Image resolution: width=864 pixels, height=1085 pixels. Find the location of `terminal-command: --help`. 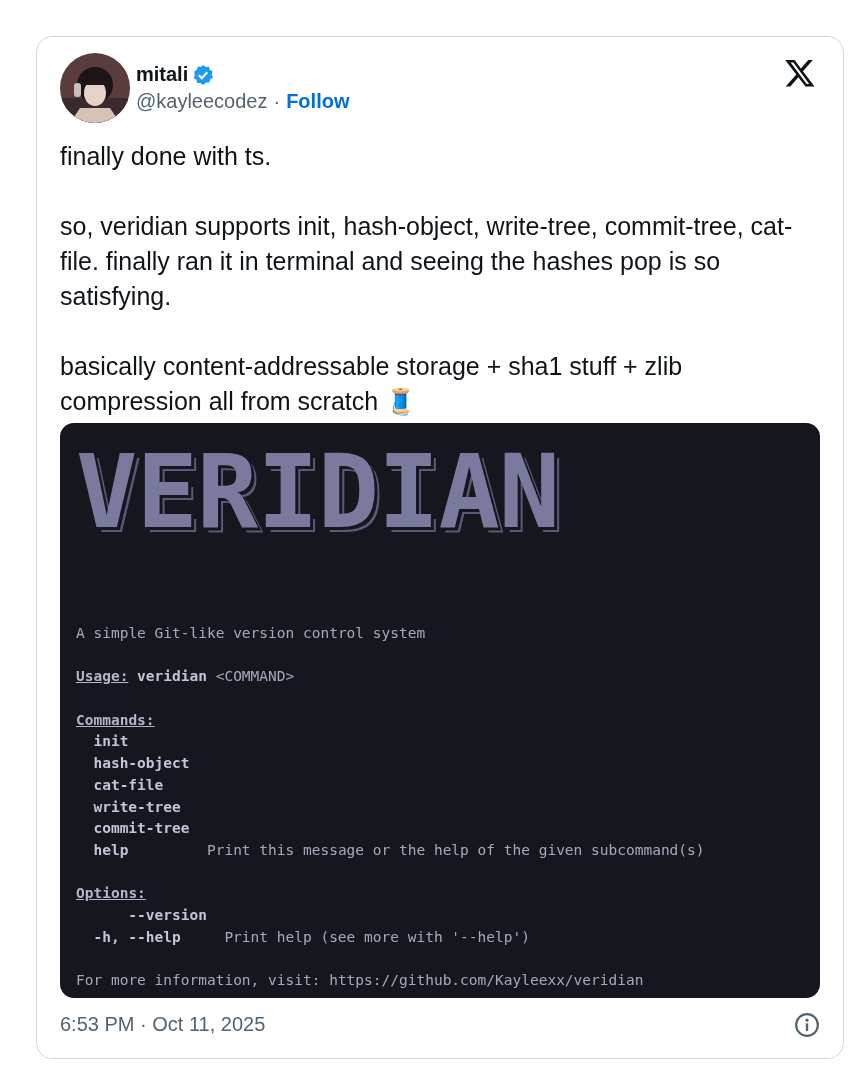

terminal-command: --help is located at coordinates (154, 936).